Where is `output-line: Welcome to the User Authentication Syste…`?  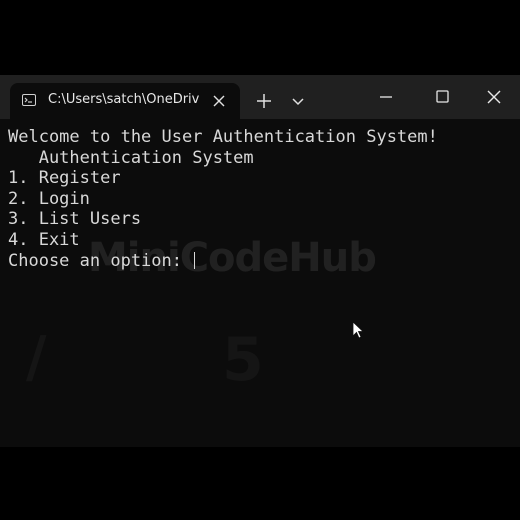 output-line: Welcome to the User Authentication Syste… is located at coordinates (223, 137).